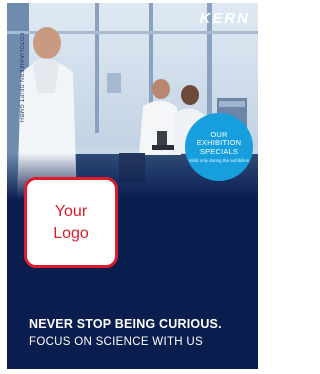 The image size is (320, 374). Describe the element at coordinates (71, 222) in the screenshot. I see `logo-placeholder: Your Logo` at that location.